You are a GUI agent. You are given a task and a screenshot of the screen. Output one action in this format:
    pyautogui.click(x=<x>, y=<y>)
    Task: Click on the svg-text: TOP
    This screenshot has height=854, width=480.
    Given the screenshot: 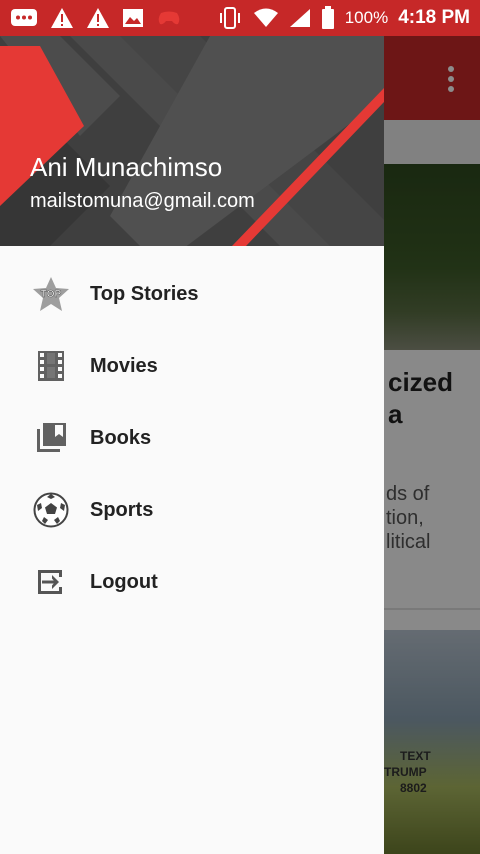 What is the action you would take?
    pyautogui.click(x=51, y=294)
    